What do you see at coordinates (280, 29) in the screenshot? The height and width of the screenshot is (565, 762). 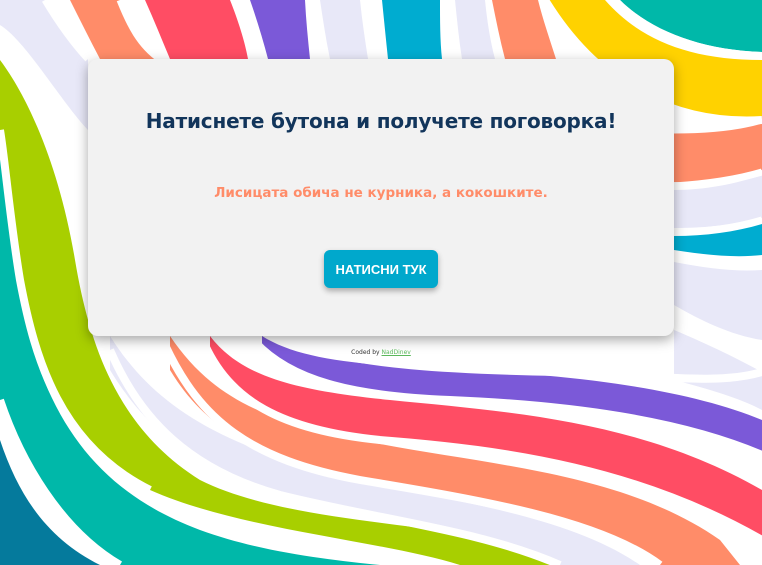 I see `stripe-purple-top` at bounding box center [280, 29].